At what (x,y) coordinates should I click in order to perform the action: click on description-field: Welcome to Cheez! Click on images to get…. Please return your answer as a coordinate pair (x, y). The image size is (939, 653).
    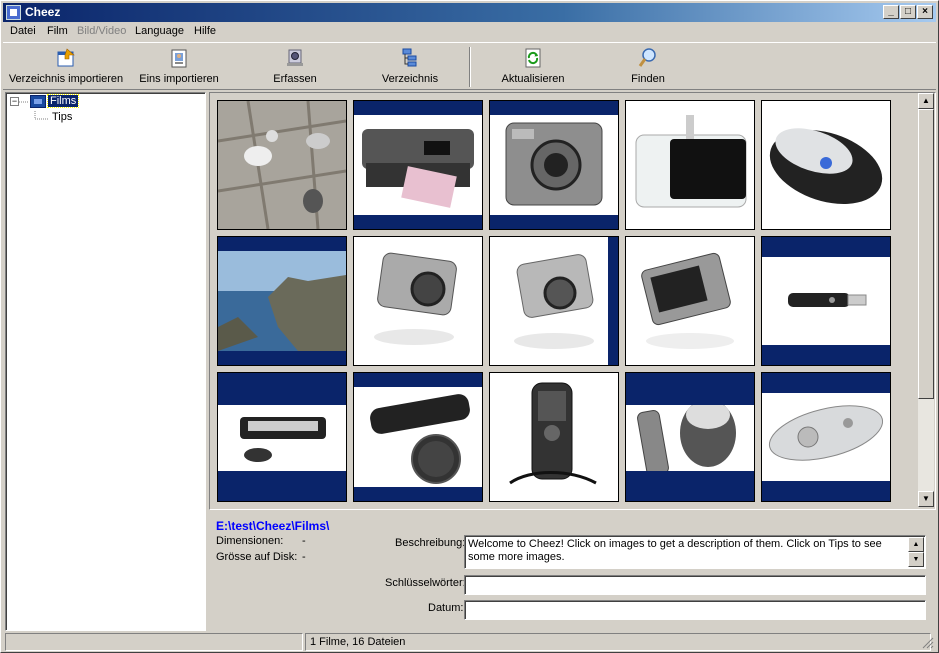
    Looking at the image, I should click on (695, 552).